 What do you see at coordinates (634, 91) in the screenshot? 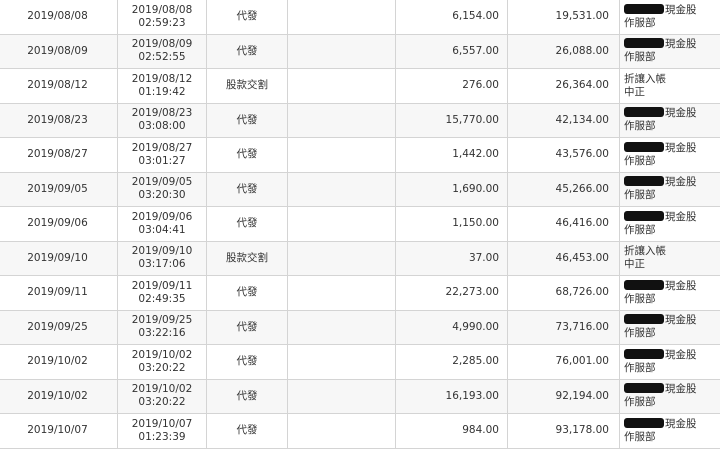
I see `note-line-2: 中正` at bounding box center [634, 91].